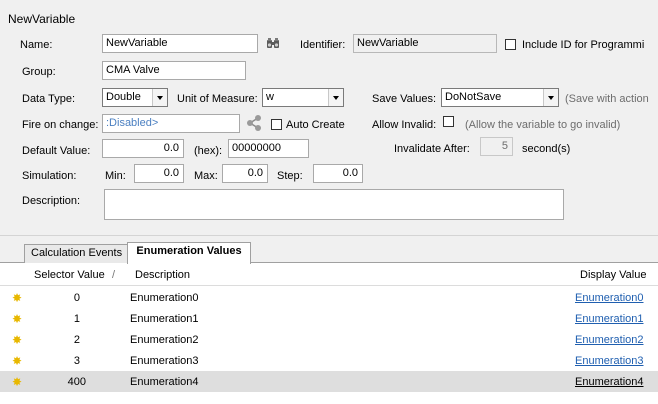 The width and height of the screenshot is (658, 404). Describe the element at coordinates (496, 146) in the screenshot. I see `invalidate-after-field: 5` at that location.